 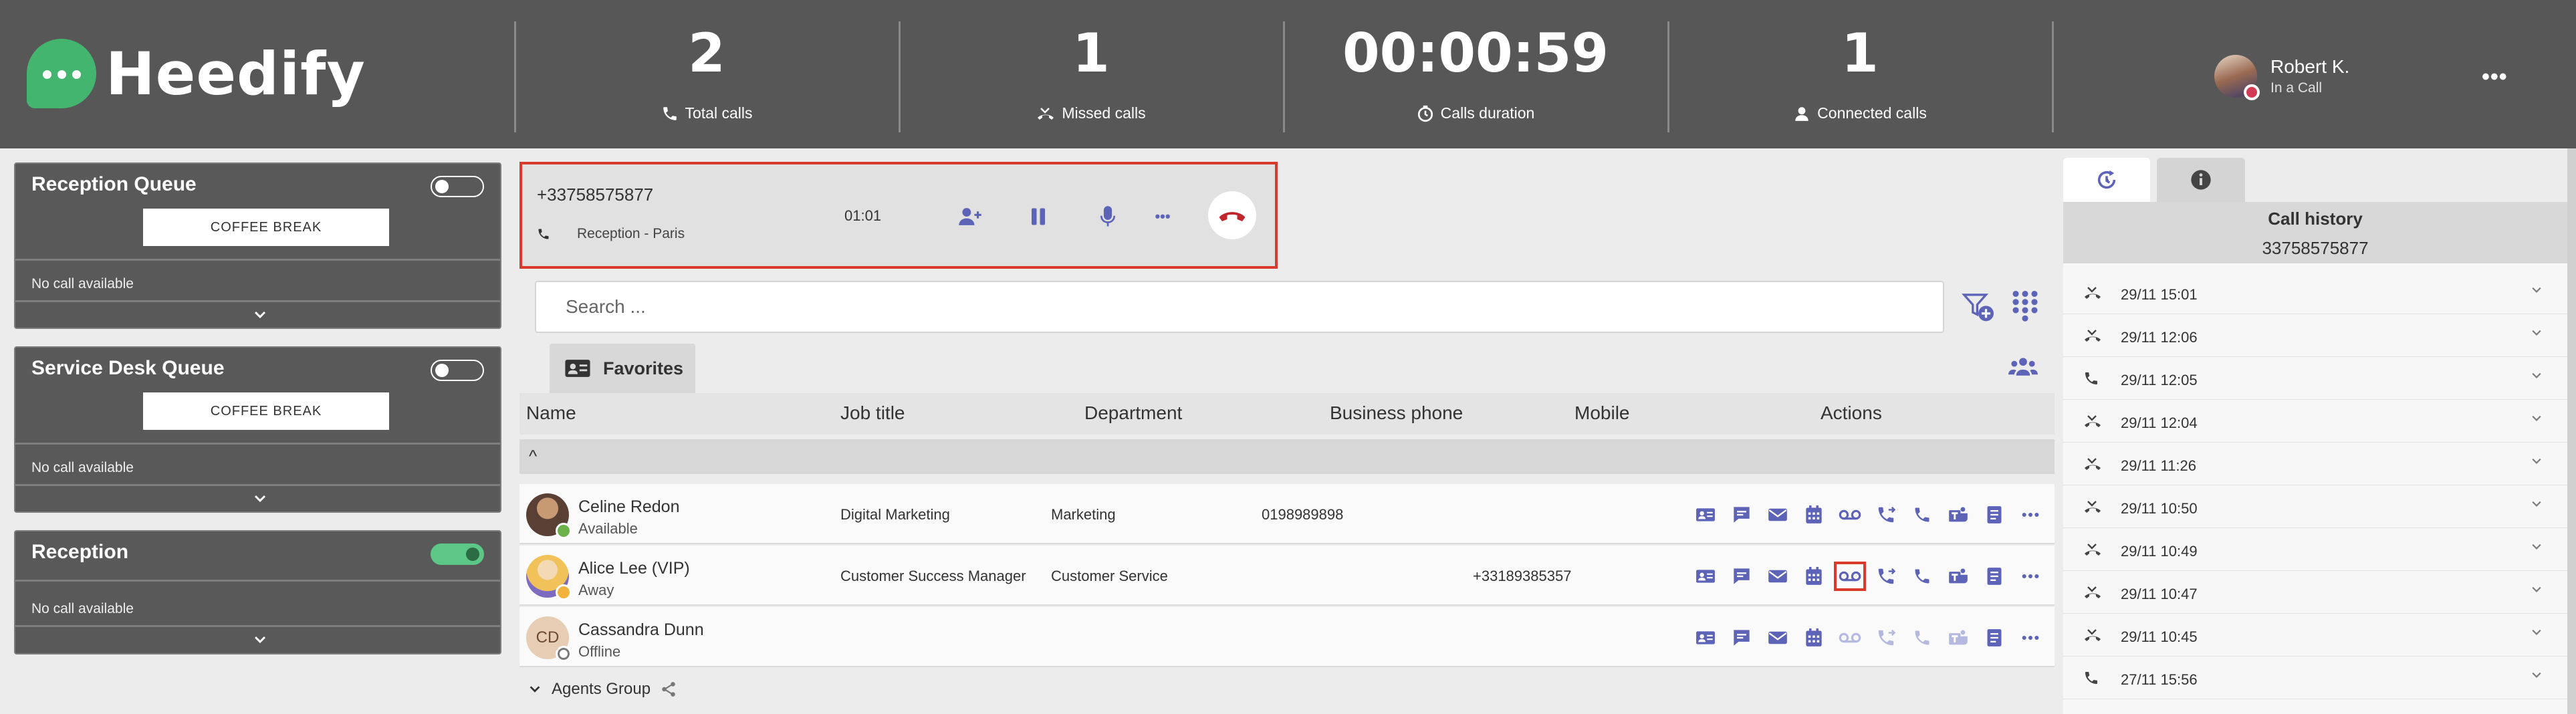 What do you see at coordinates (1038, 216) in the screenshot?
I see `pause-icon` at bounding box center [1038, 216].